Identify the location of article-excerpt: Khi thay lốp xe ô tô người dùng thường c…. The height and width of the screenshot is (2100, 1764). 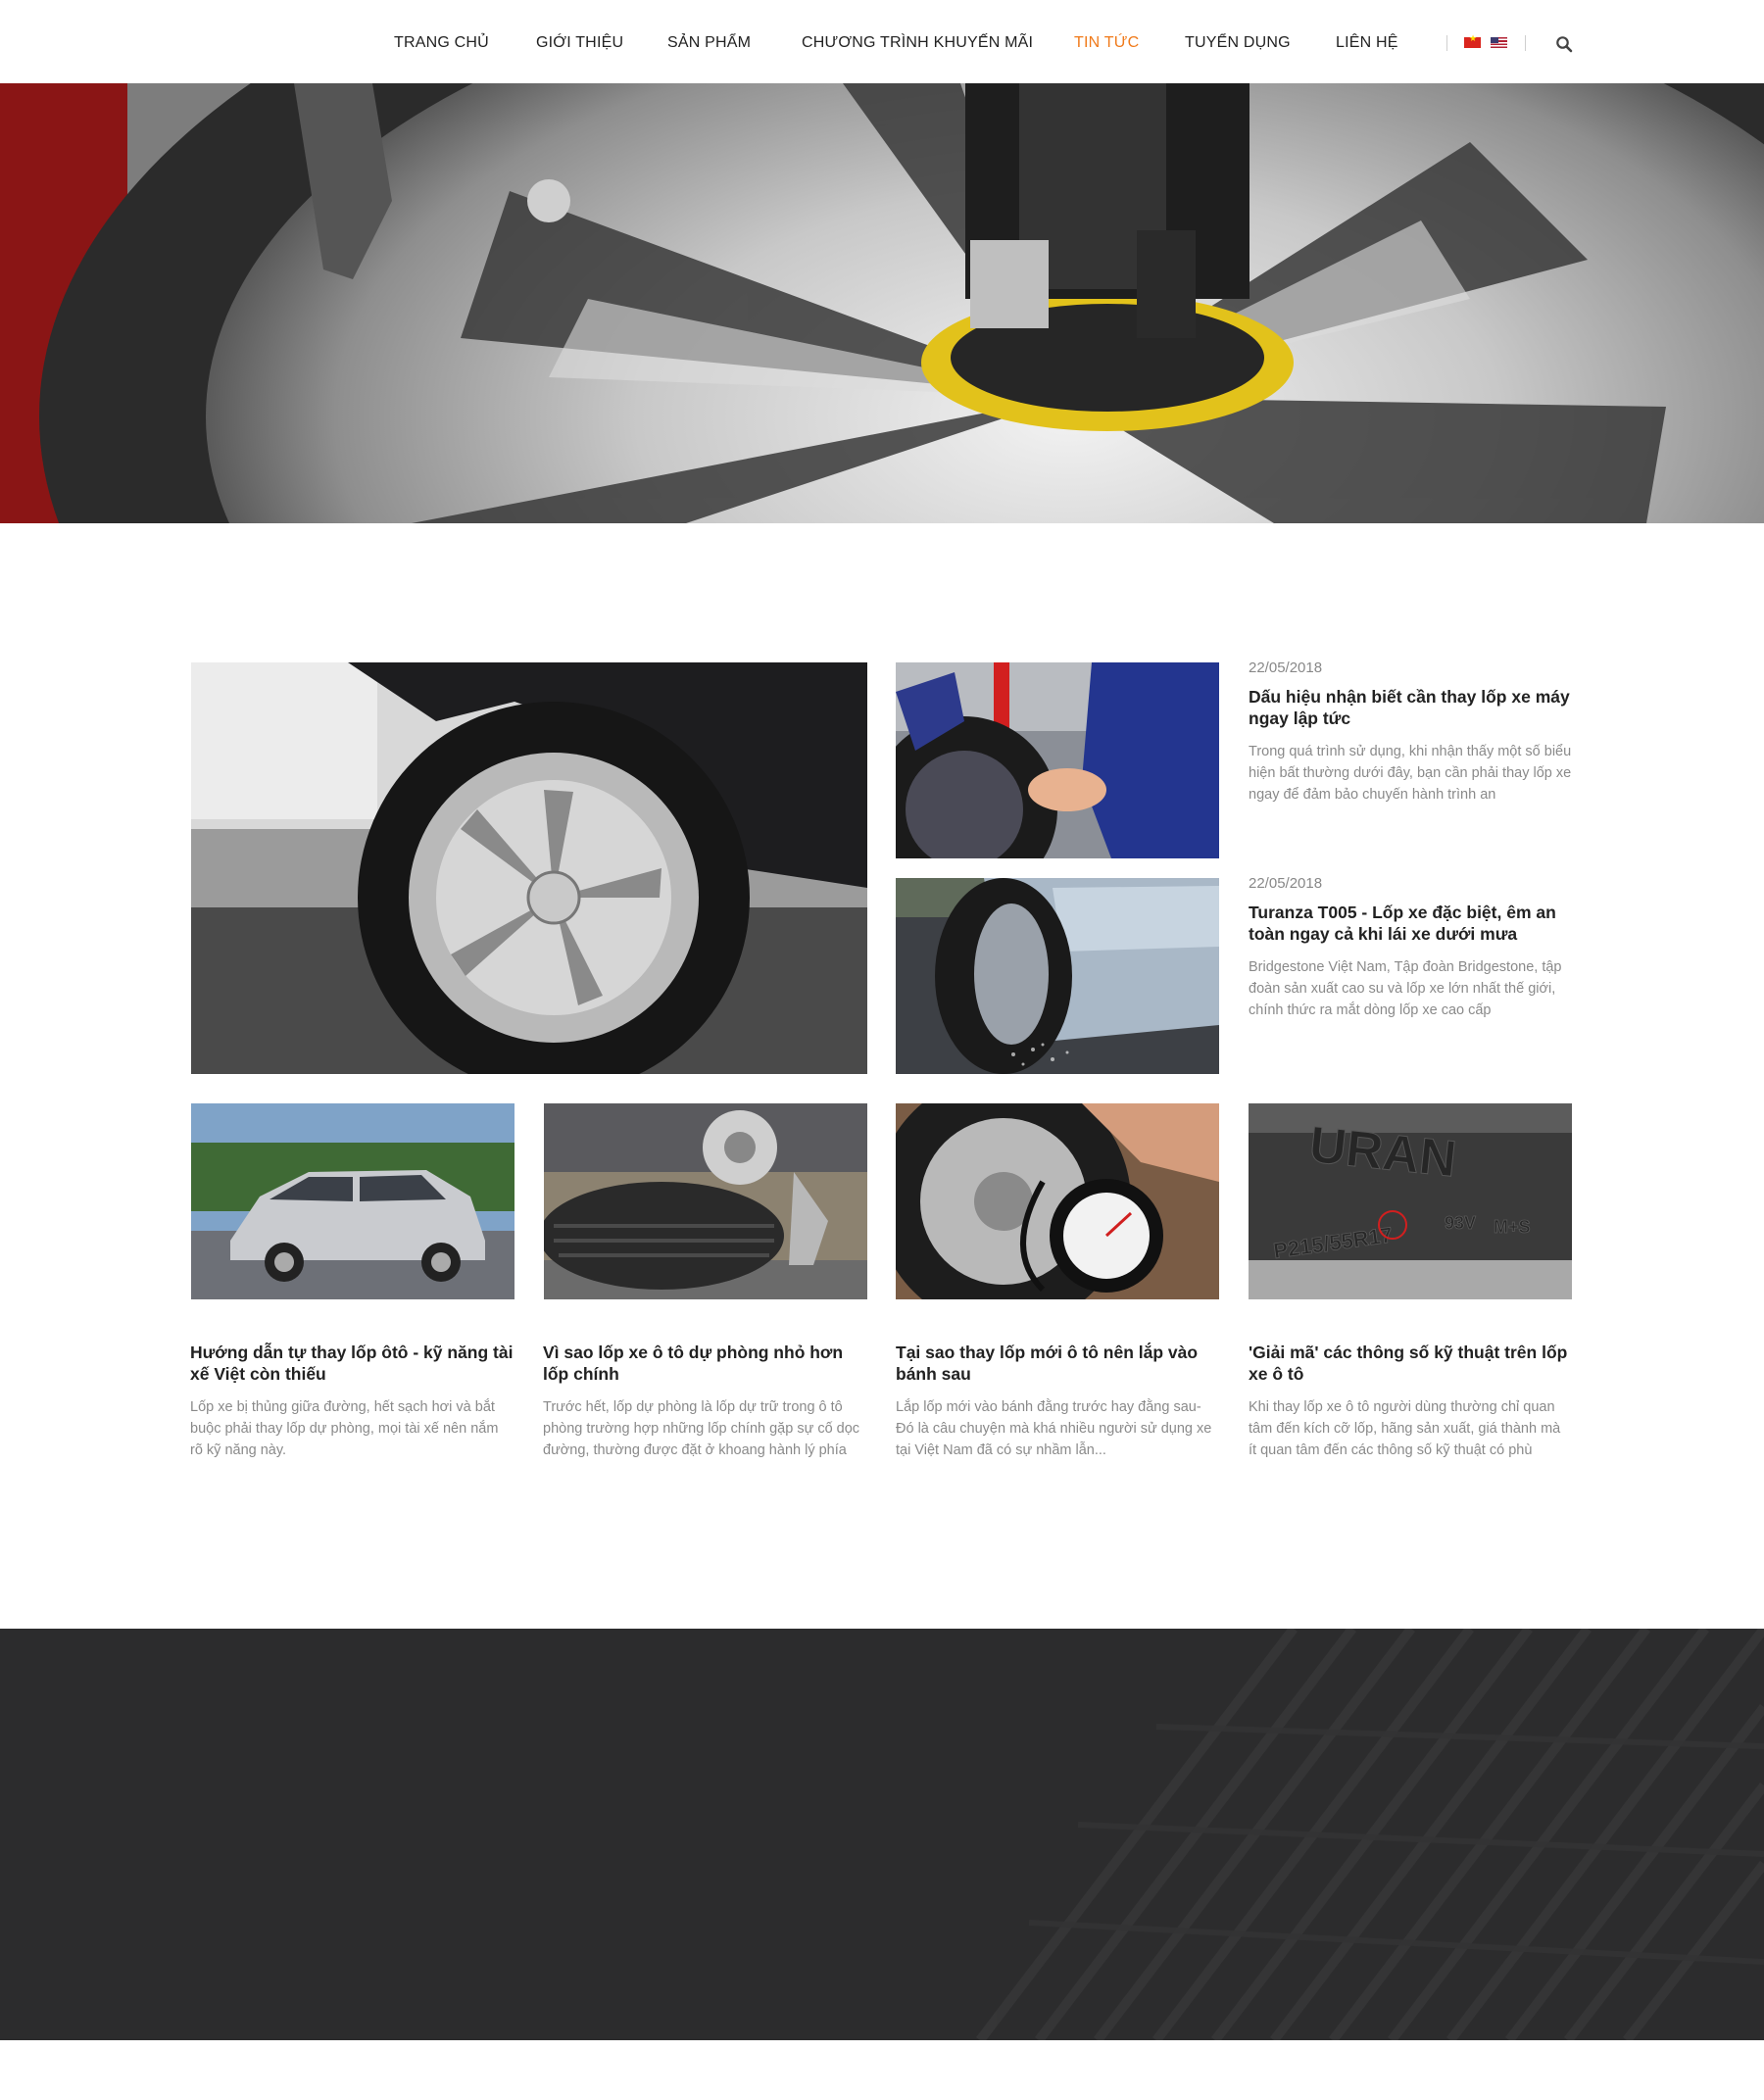
(1405, 1429).